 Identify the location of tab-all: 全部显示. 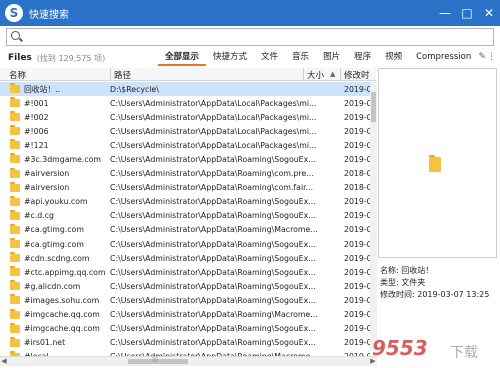
(182, 58).